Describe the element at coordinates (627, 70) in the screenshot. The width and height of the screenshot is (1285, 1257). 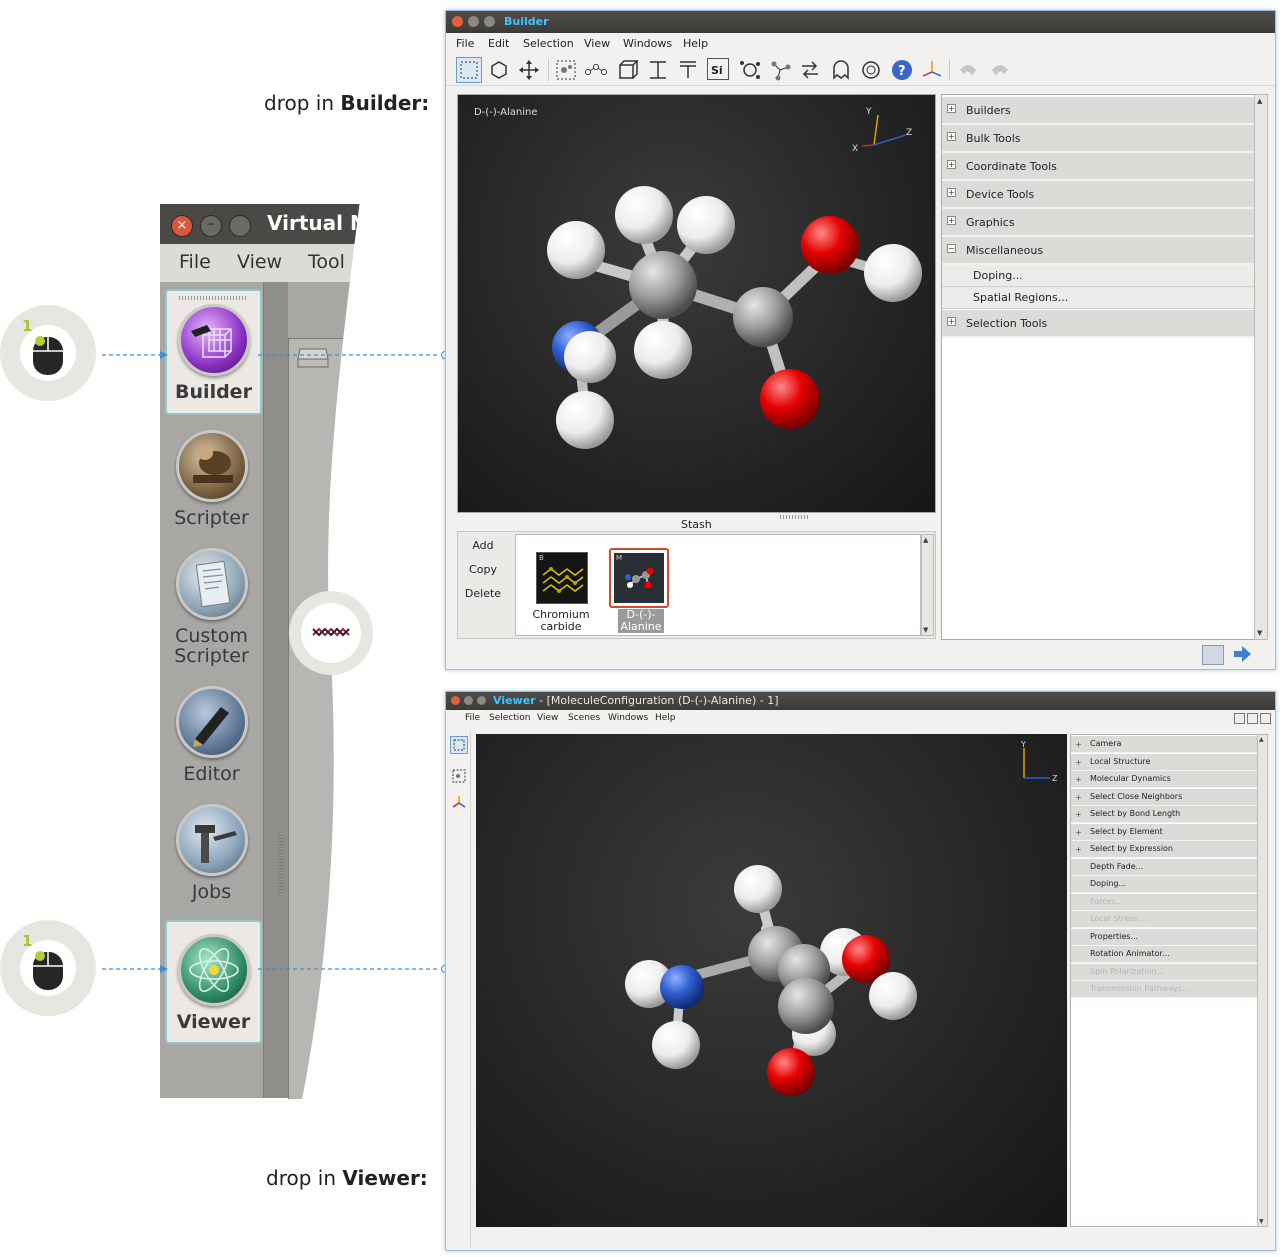
I see `cell-icon` at that location.